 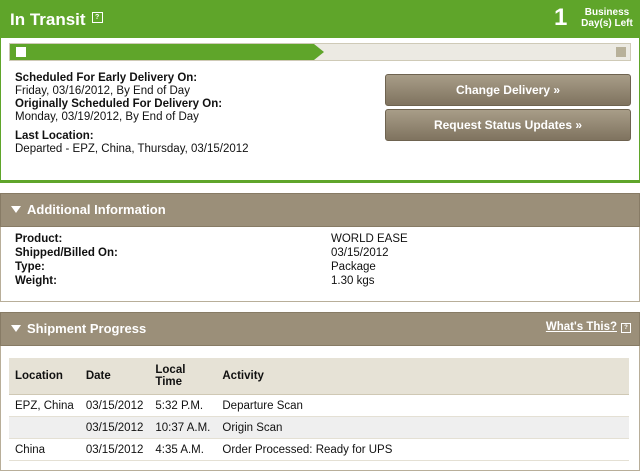 I want to click on shipment-progress-bar, so click(x=320, y=52).